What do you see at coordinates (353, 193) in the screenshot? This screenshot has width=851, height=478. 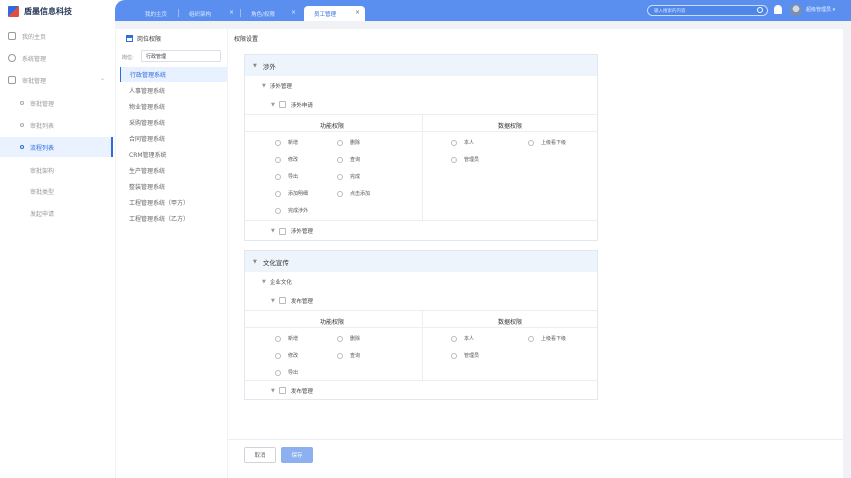 I see `perm-option: 点击添加` at bounding box center [353, 193].